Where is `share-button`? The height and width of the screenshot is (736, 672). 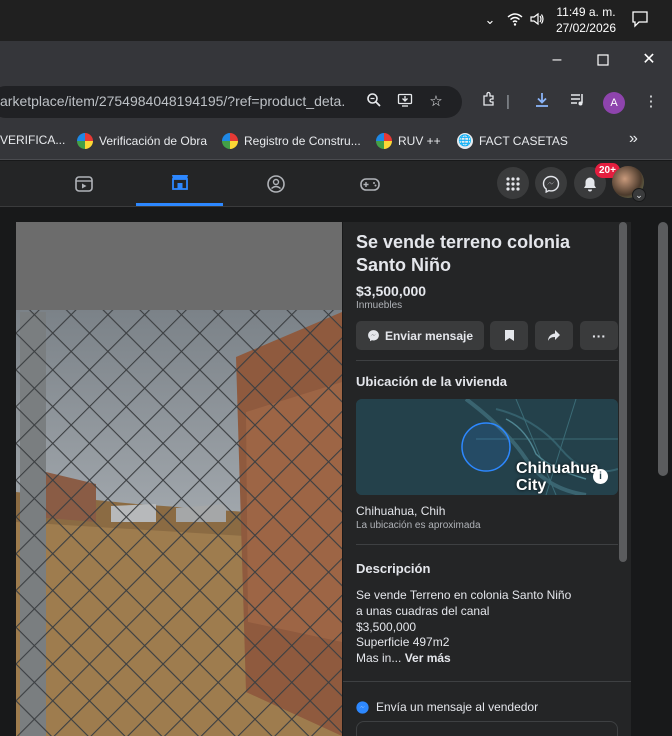
share-button is located at coordinates (554, 335).